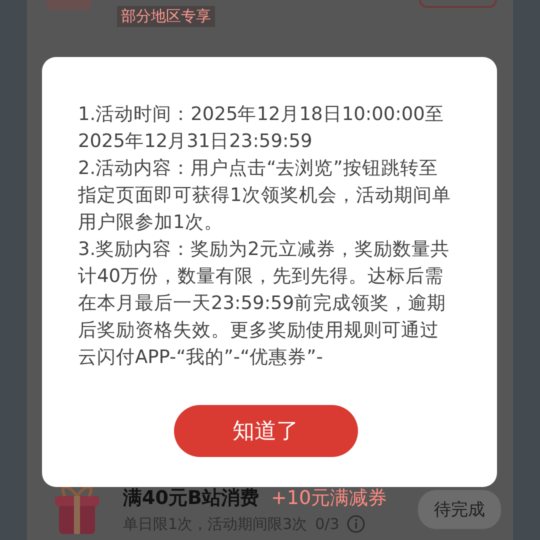 The width and height of the screenshot is (540, 540). What do you see at coordinates (265, 196) in the screenshot?
I see `rule-paragraph: 2.活动内容：用户点击“去浏览”按钮跳转至指定页面即可获得1次领奖机会，活动期间单用户限参加1次。` at bounding box center [265, 196].